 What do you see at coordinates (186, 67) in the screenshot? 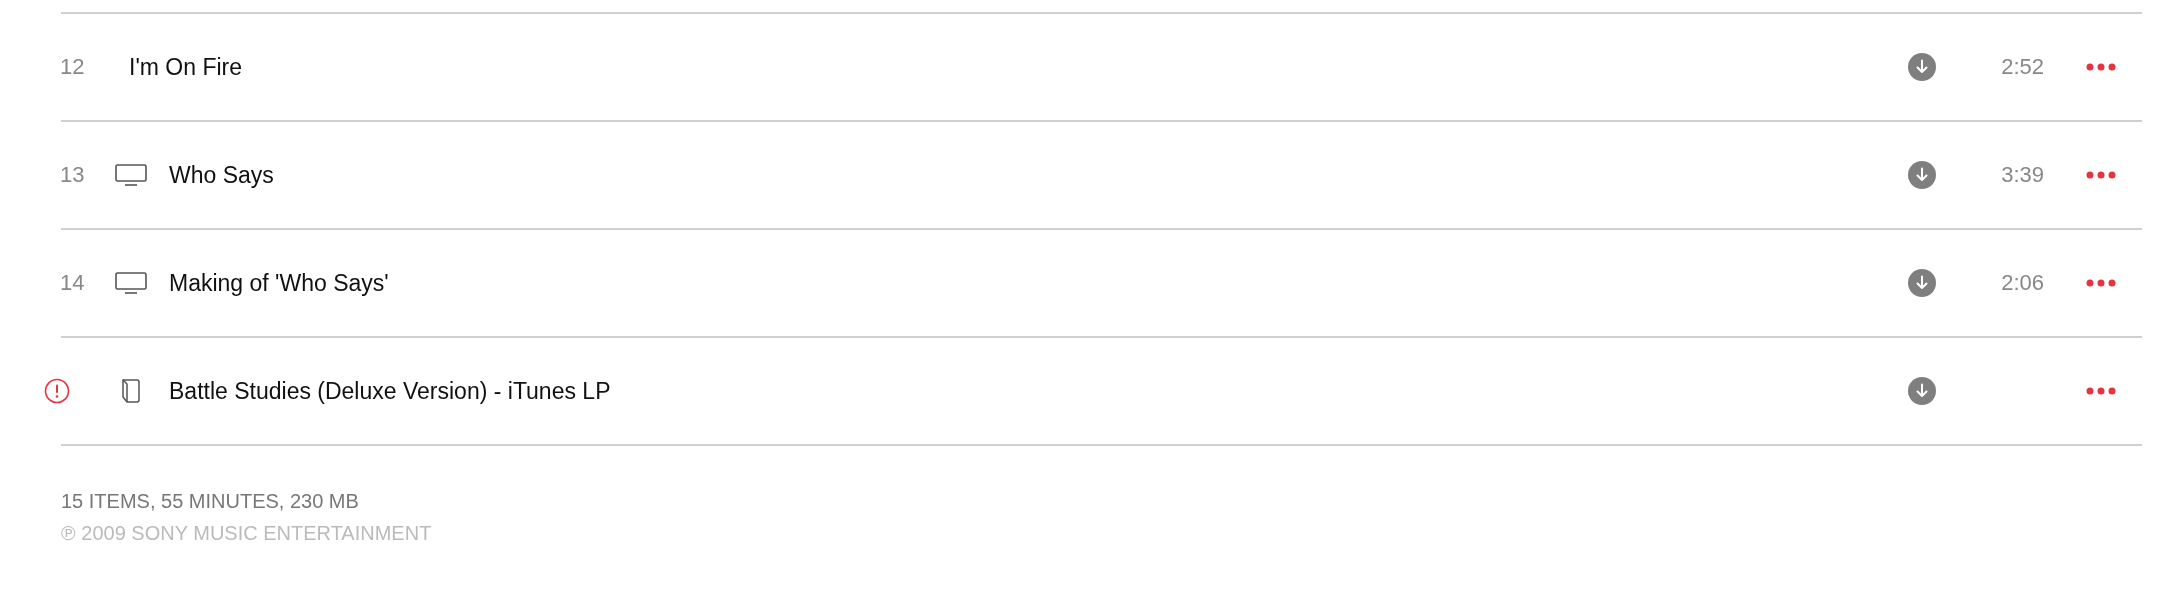
I see `track-title: I'm On Fire` at bounding box center [186, 67].